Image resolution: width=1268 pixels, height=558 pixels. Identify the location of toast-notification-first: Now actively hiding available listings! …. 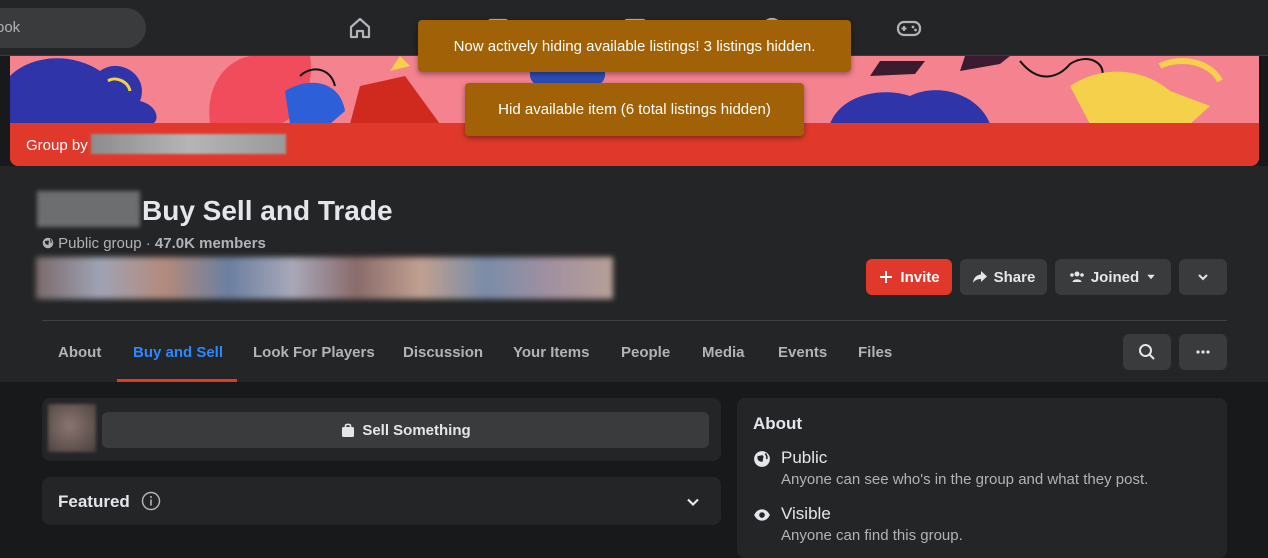
(634, 46).